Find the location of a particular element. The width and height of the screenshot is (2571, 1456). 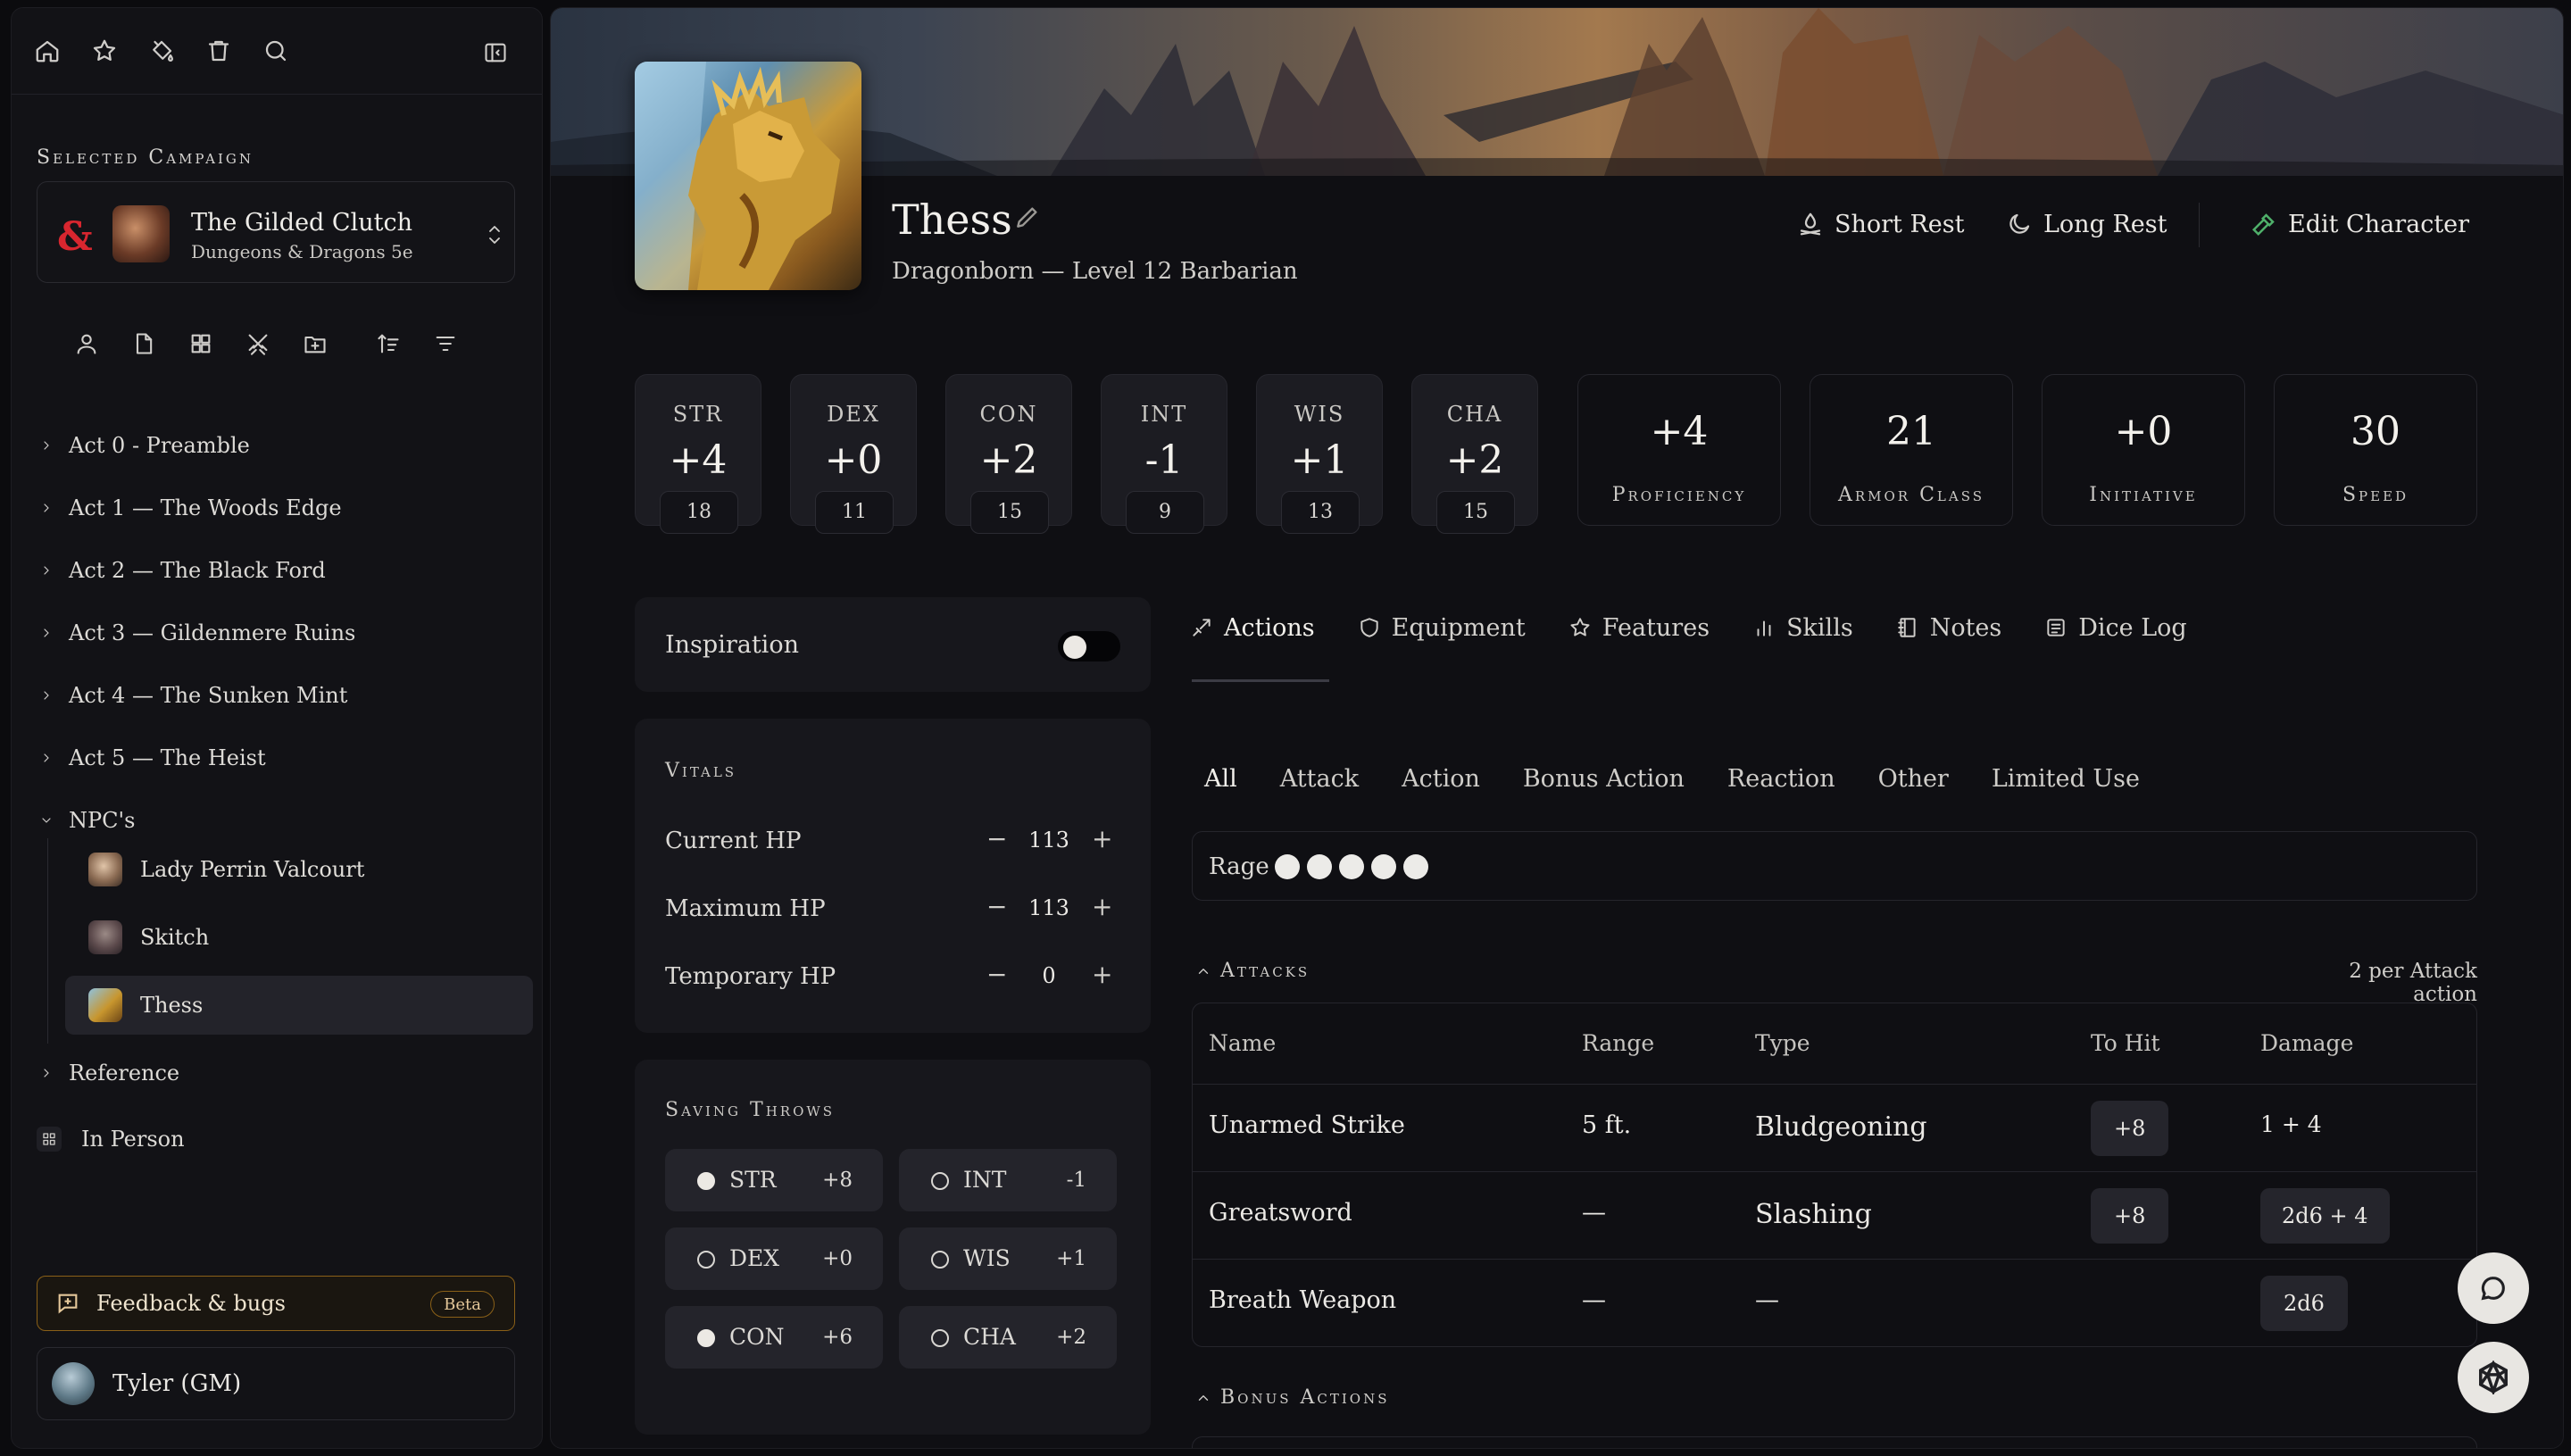

inspiration-label: Inspiration is located at coordinates (732, 645).